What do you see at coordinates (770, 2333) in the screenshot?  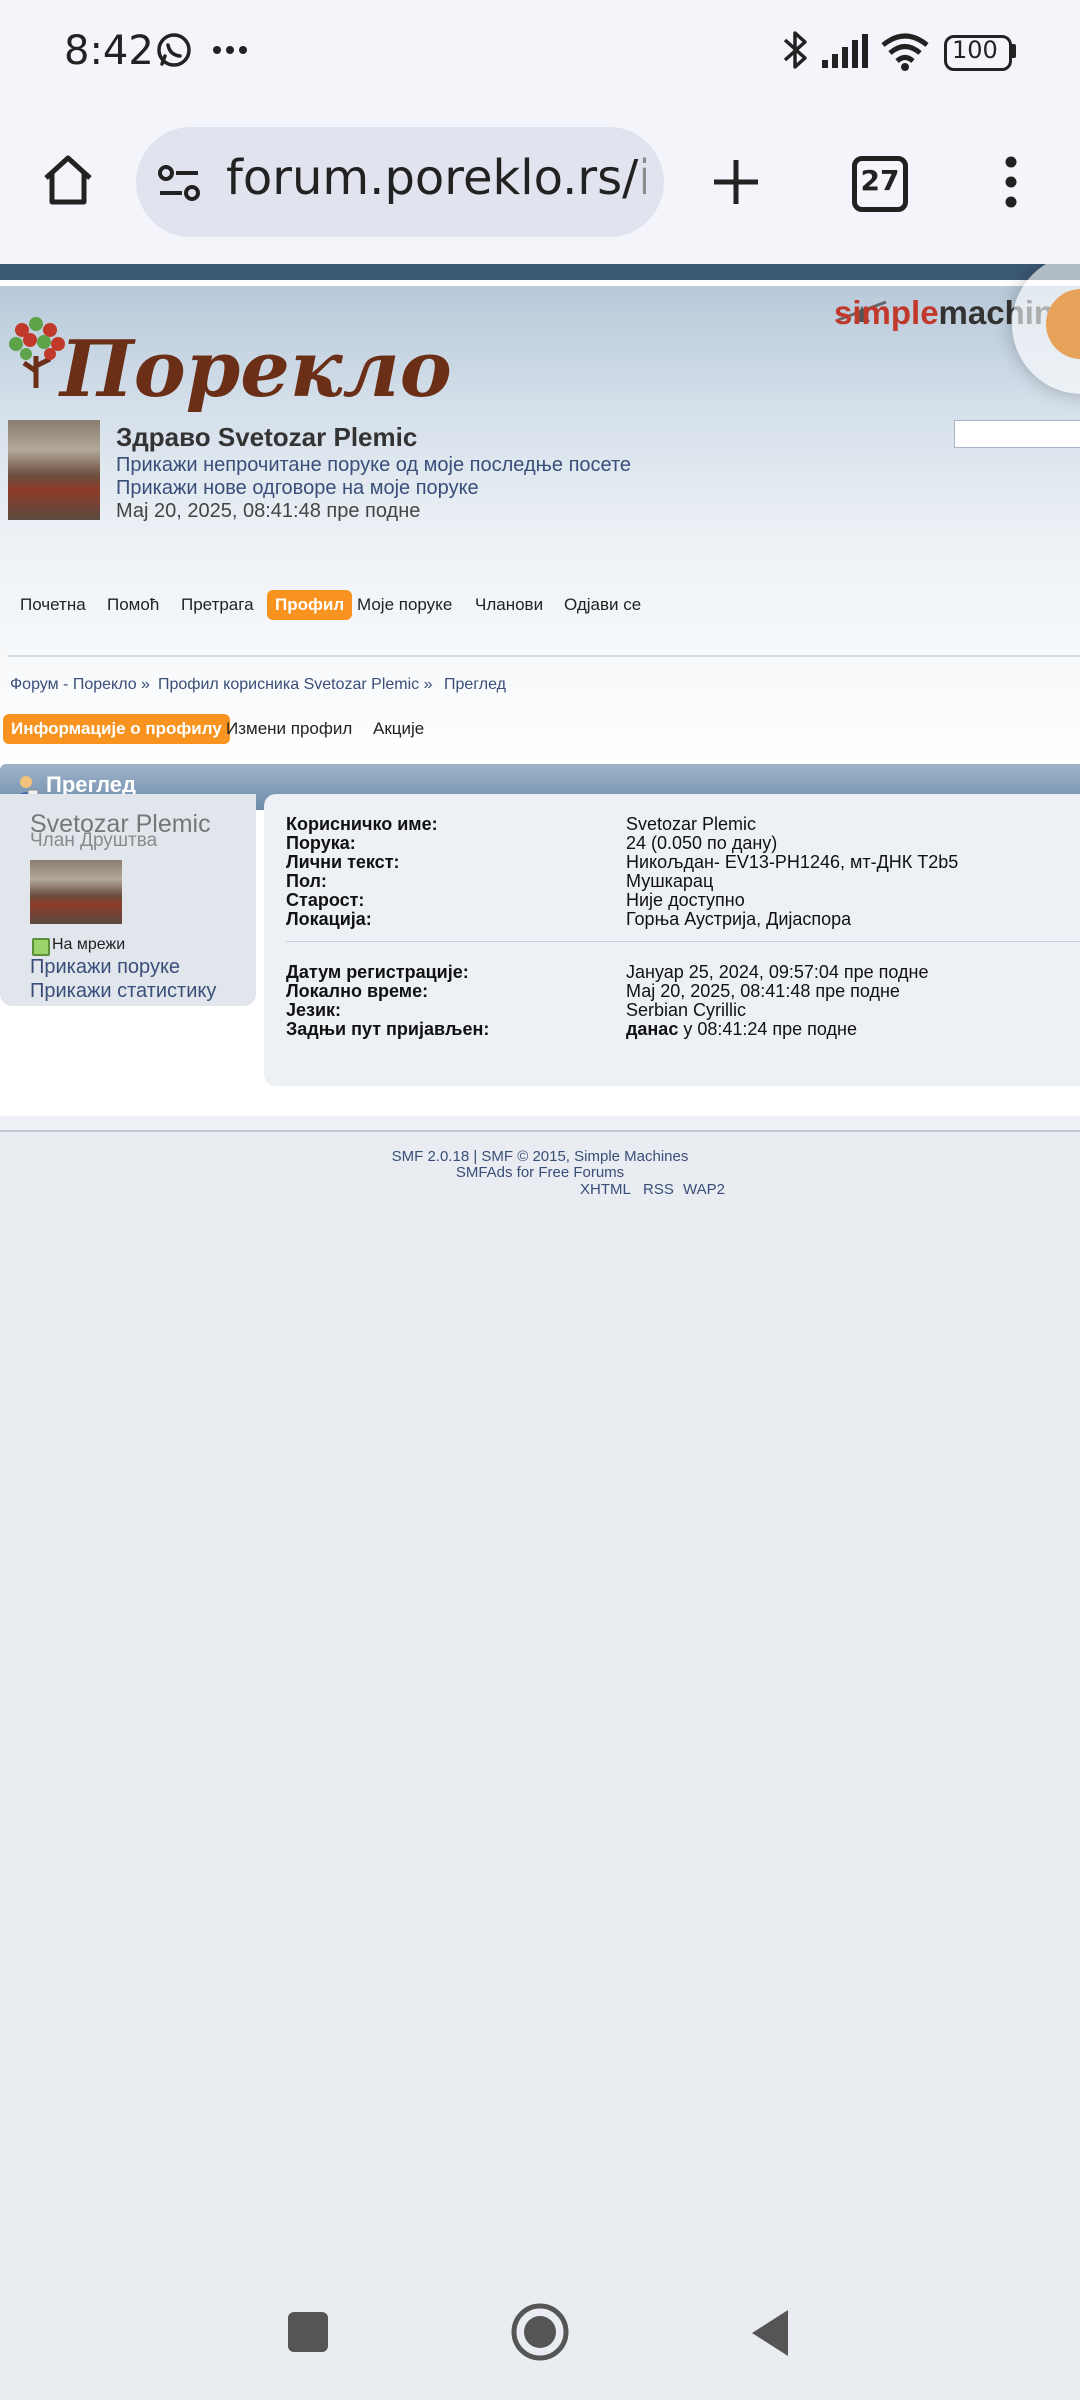 I see `back-triangle-icon` at bounding box center [770, 2333].